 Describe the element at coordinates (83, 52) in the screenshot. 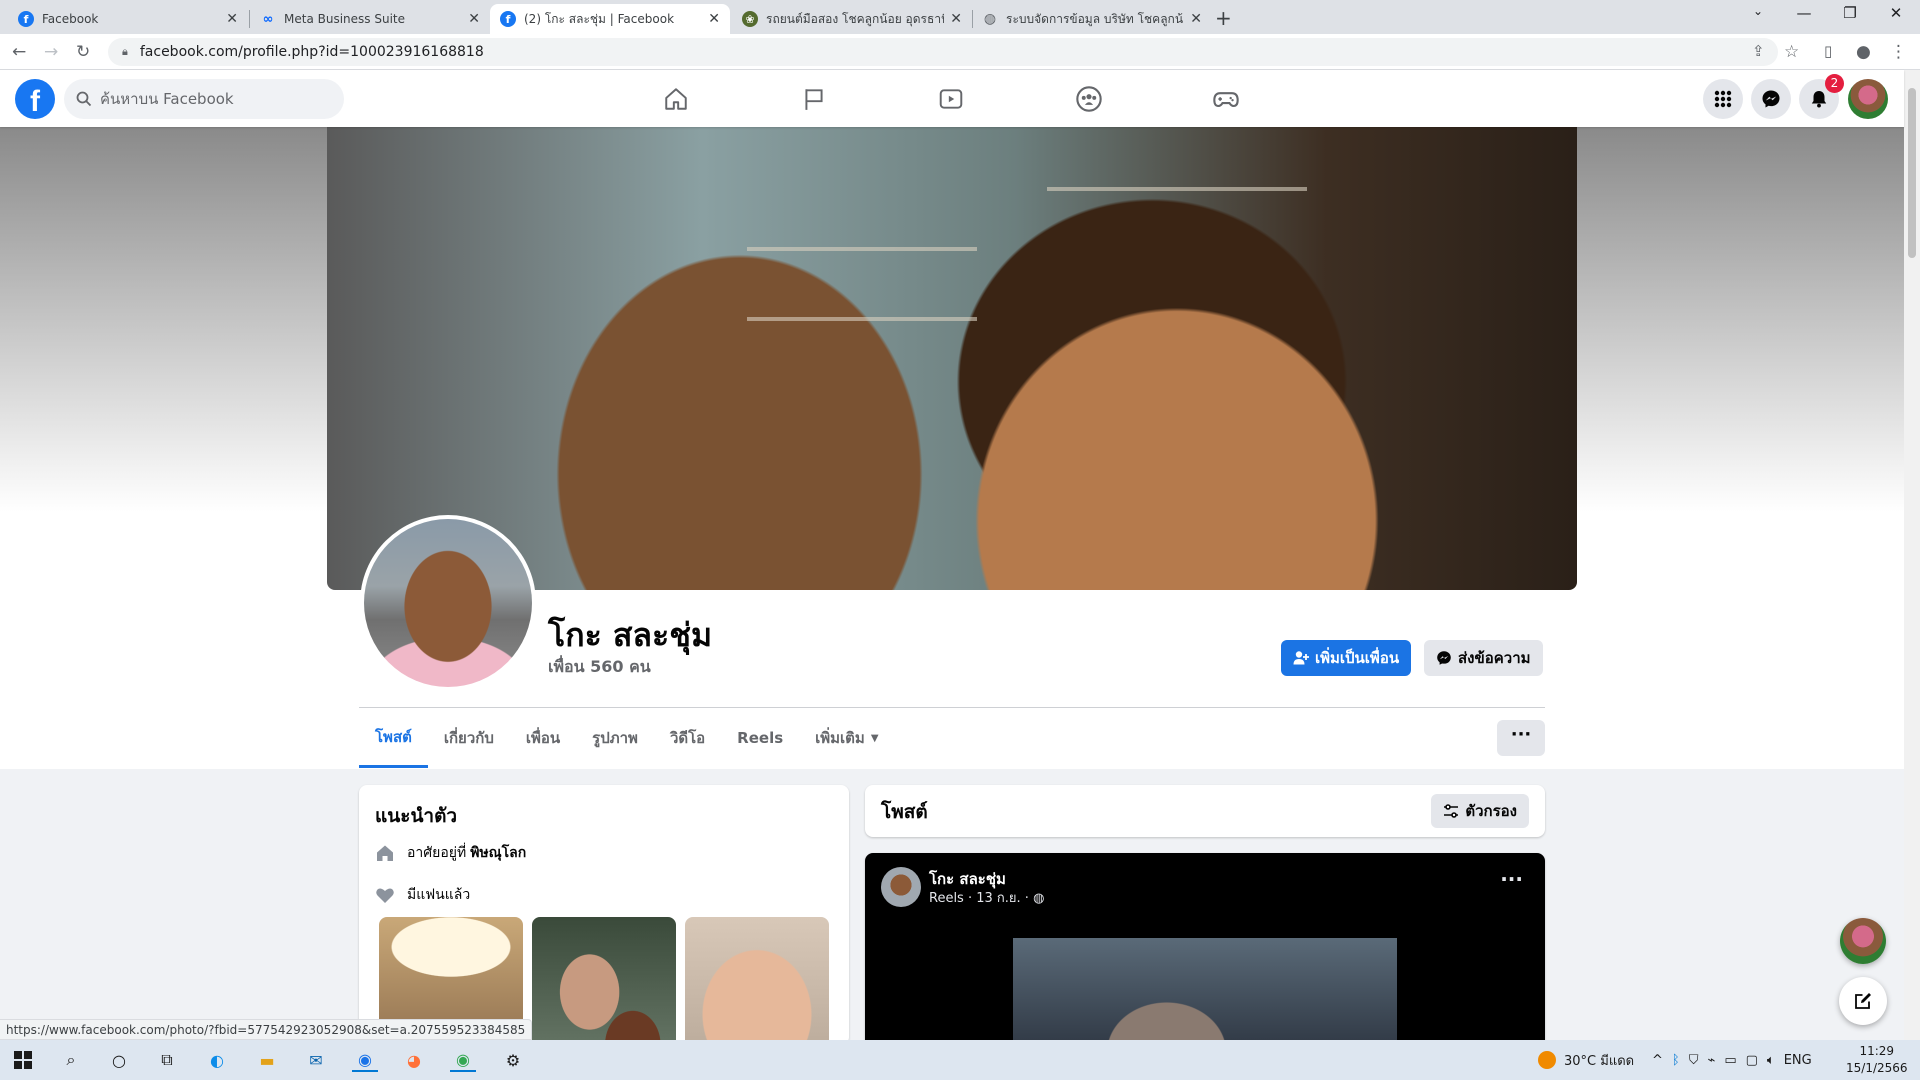

I see `reload-icon: ↻` at that location.